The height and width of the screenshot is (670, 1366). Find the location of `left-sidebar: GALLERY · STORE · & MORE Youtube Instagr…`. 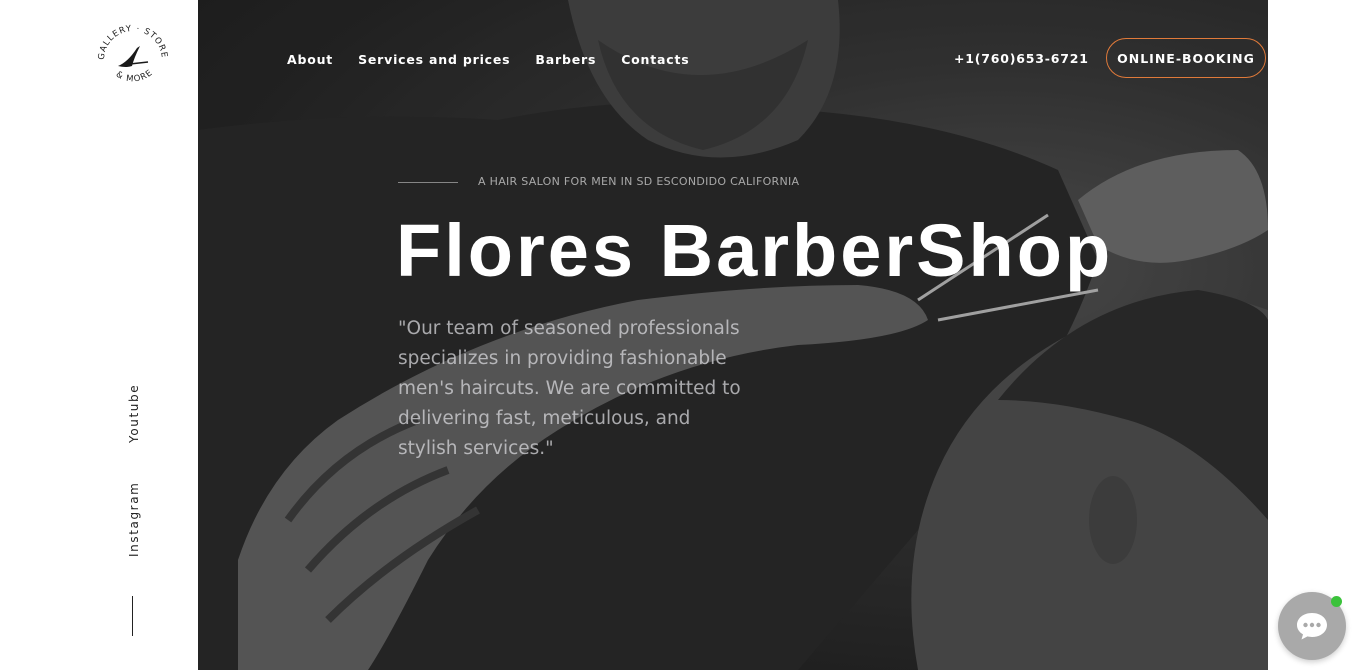

left-sidebar: GALLERY · STORE · & MORE Youtube Instagr… is located at coordinates (99, 335).